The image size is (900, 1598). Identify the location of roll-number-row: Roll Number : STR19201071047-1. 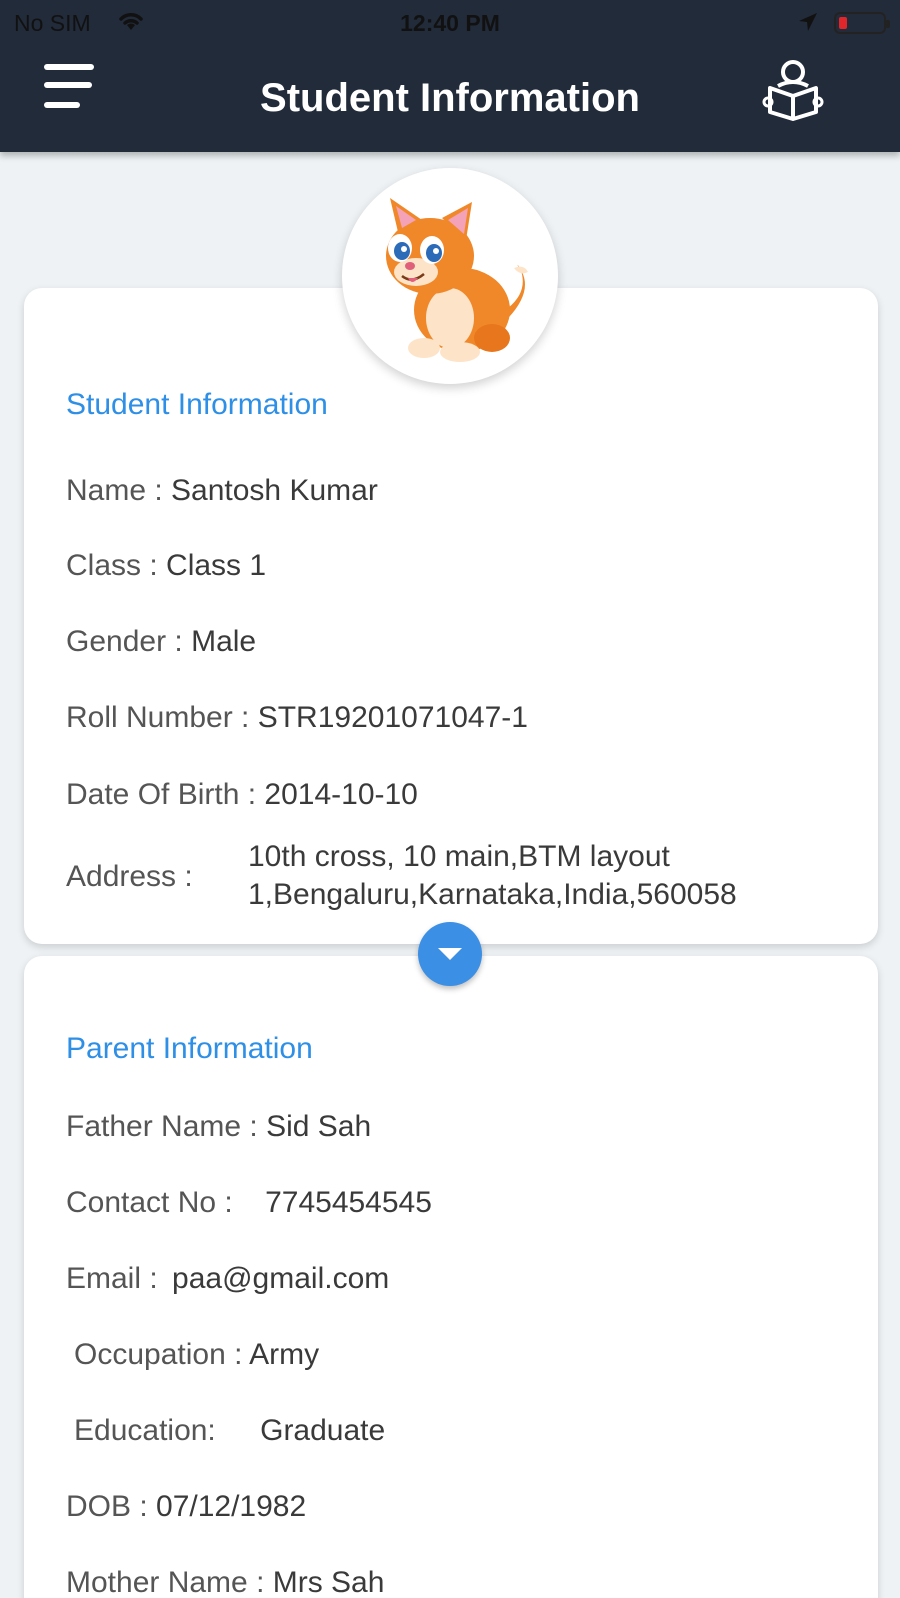
(297, 718).